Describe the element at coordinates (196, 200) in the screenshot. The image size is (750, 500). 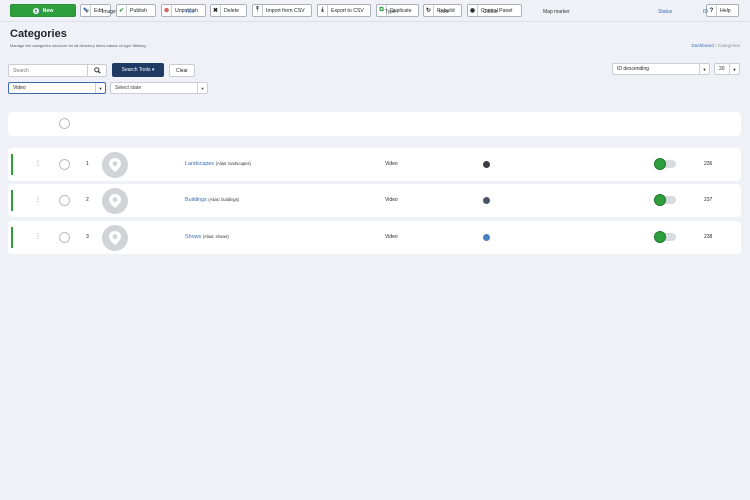
I see `category-title-link: Buildings` at that location.